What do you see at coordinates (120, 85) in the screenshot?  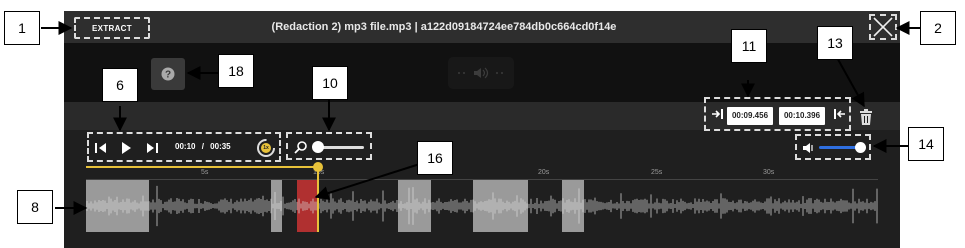 I see `callout-6: 6` at bounding box center [120, 85].